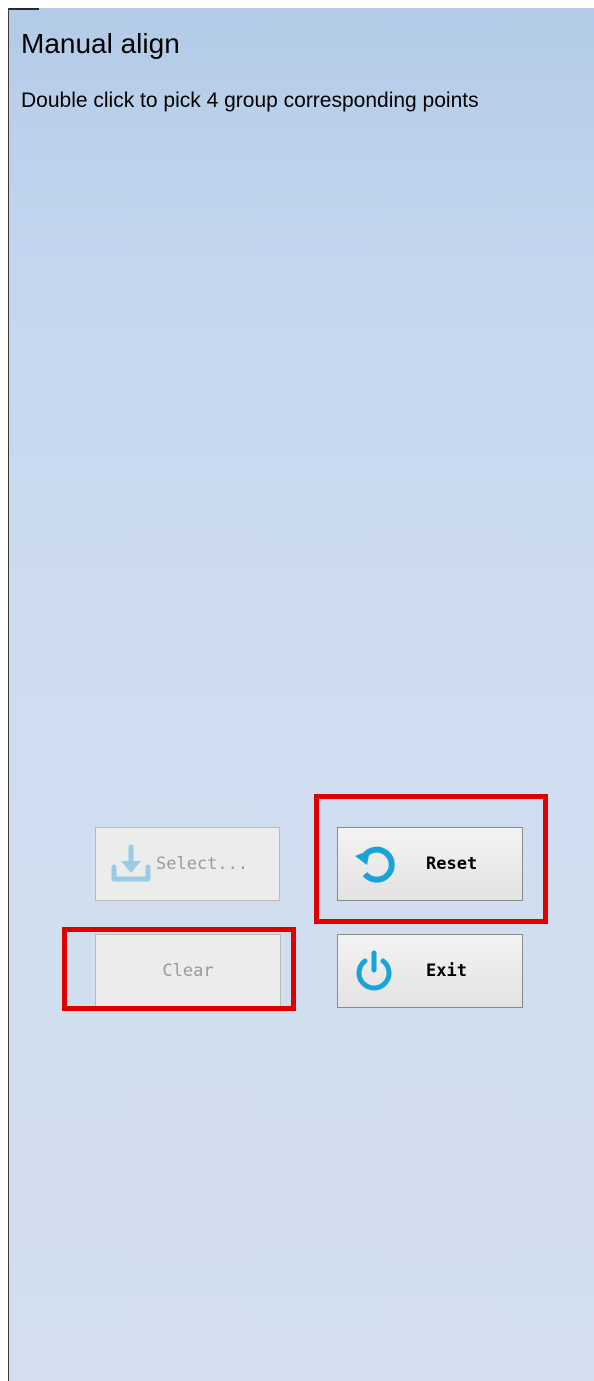 The image size is (594, 1381). I want to click on clear-highlight-box, so click(179, 969).